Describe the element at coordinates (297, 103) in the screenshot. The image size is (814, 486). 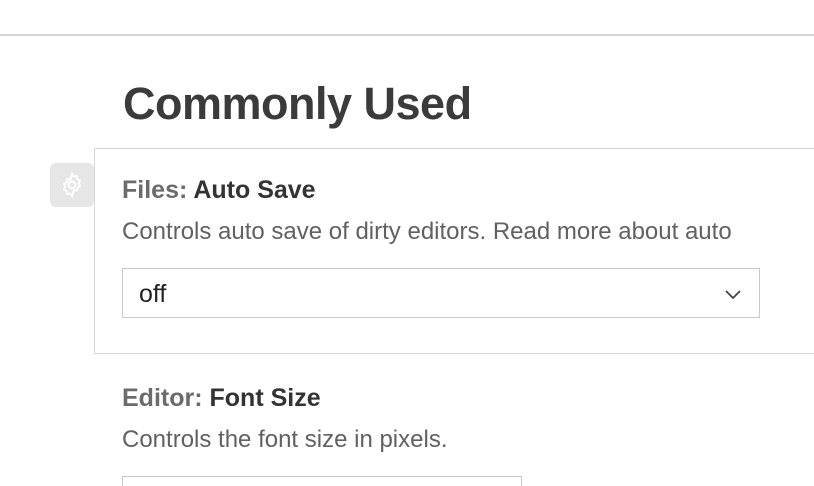
I see `section-title: Commonly Used` at that location.